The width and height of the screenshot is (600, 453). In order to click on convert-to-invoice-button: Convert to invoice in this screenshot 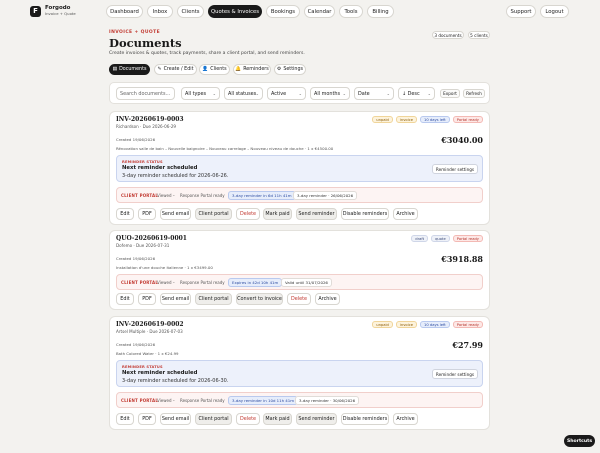, I will do `click(259, 299)`.